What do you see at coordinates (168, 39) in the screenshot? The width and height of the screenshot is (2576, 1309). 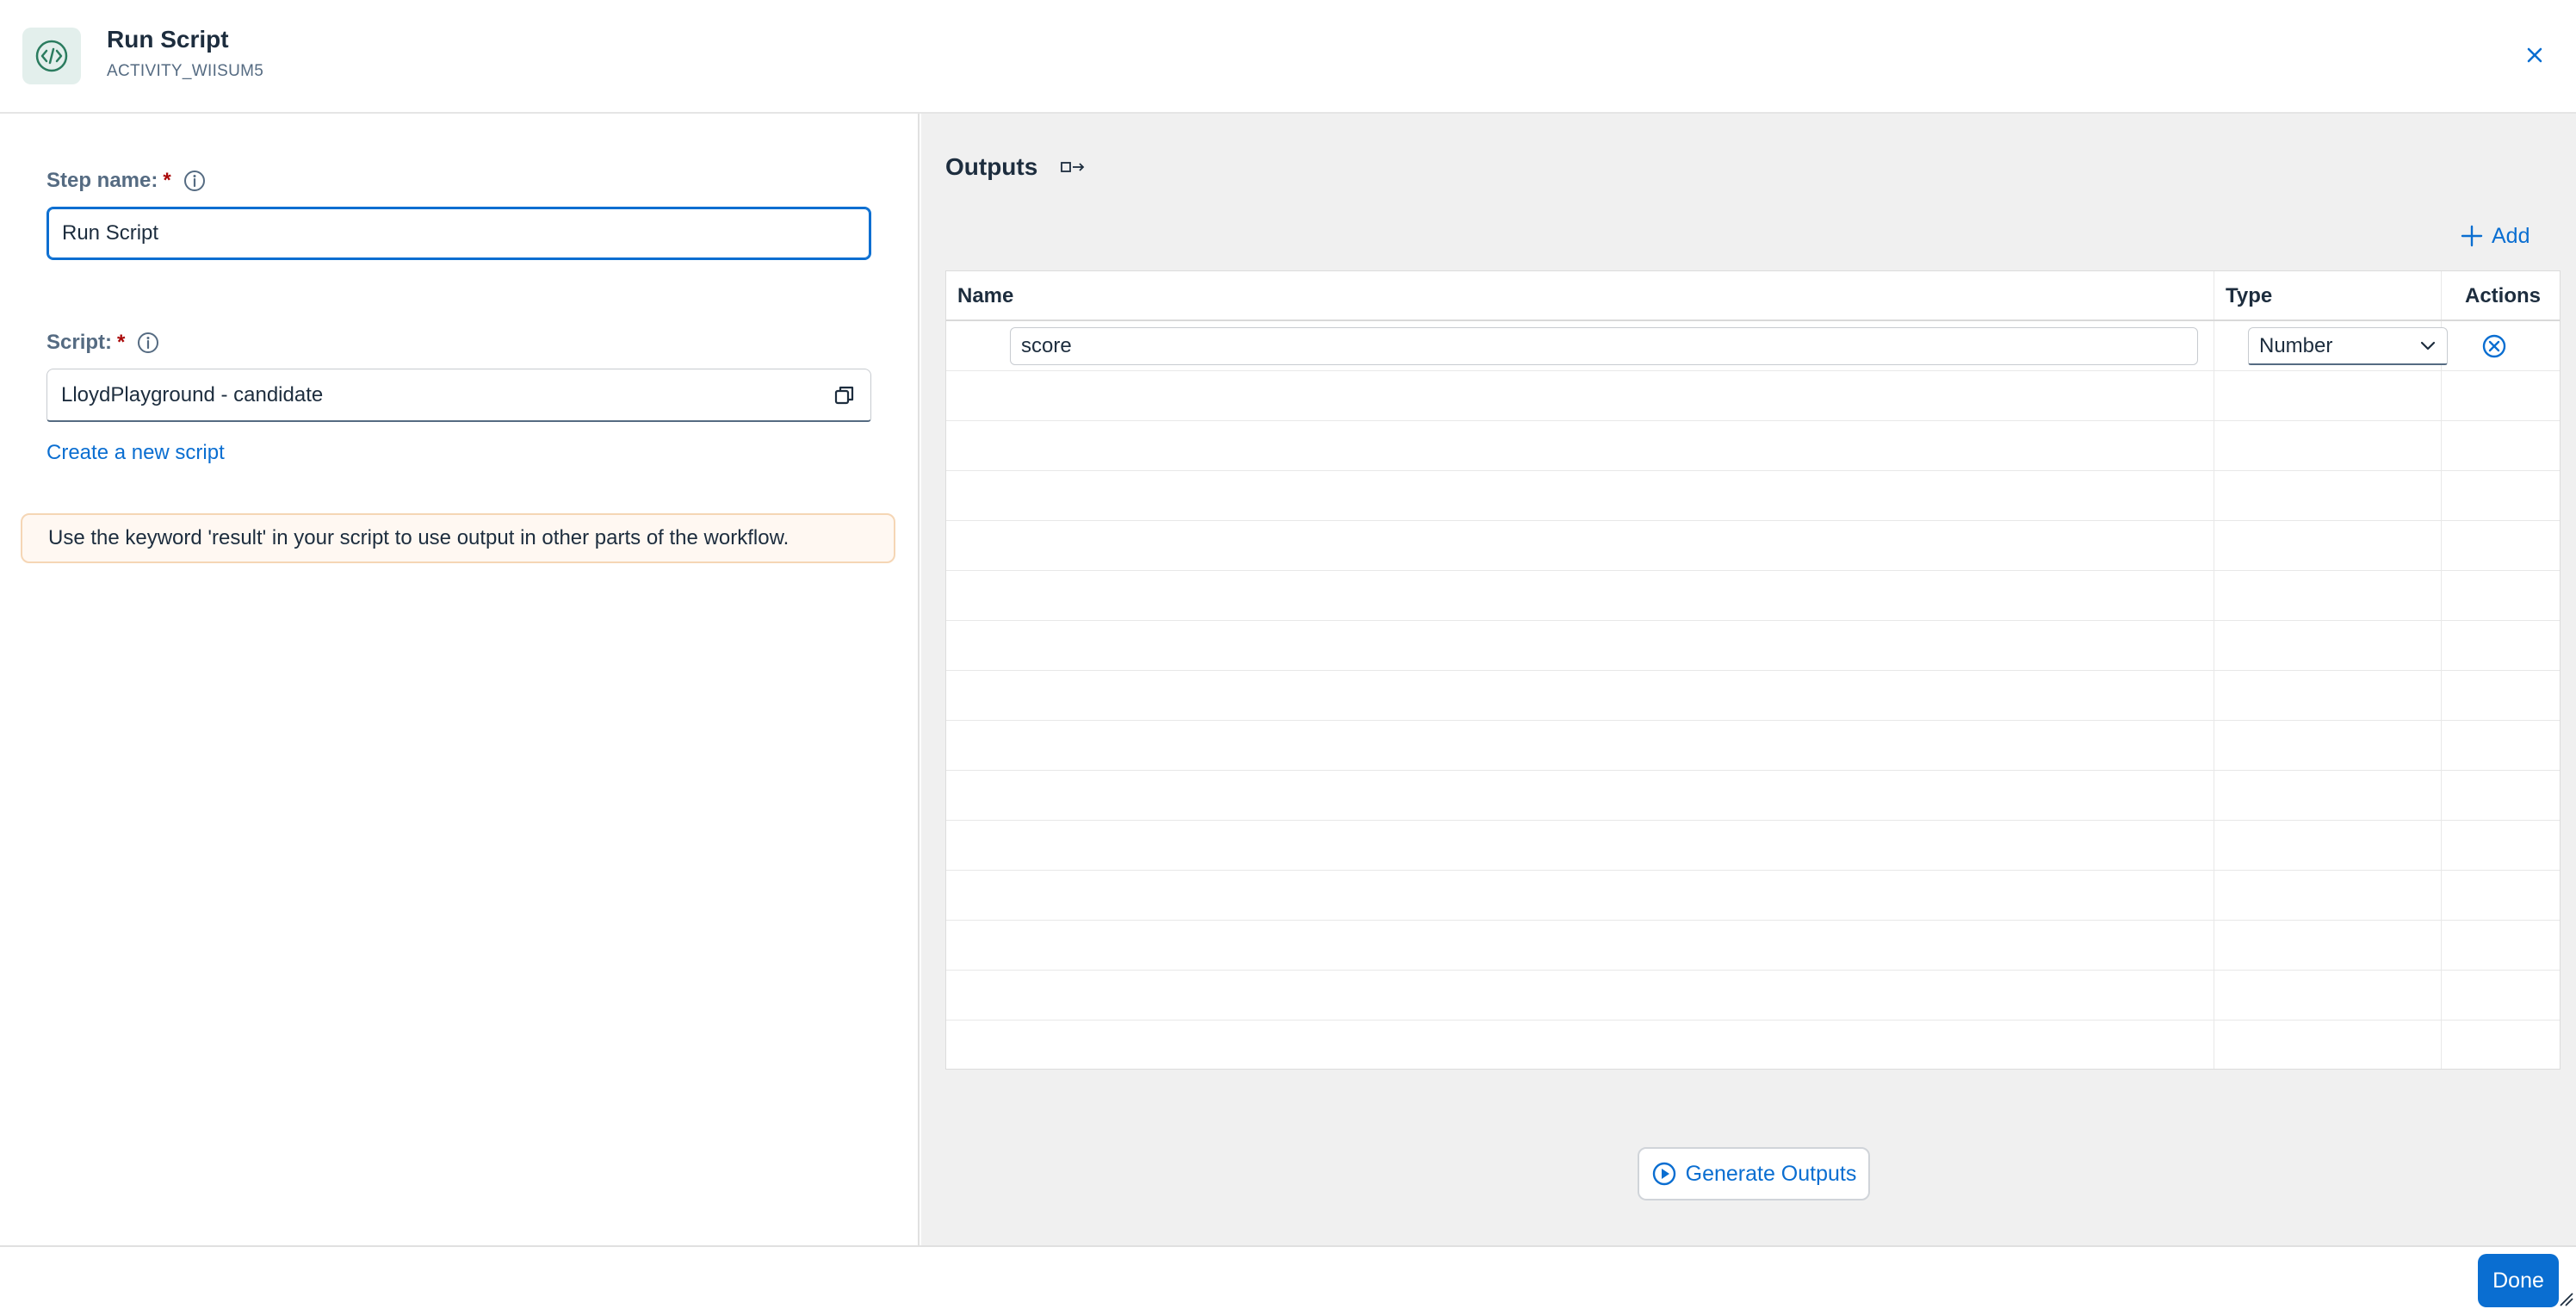 I see `dialog-title: Run Script` at bounding box center [168, 39].